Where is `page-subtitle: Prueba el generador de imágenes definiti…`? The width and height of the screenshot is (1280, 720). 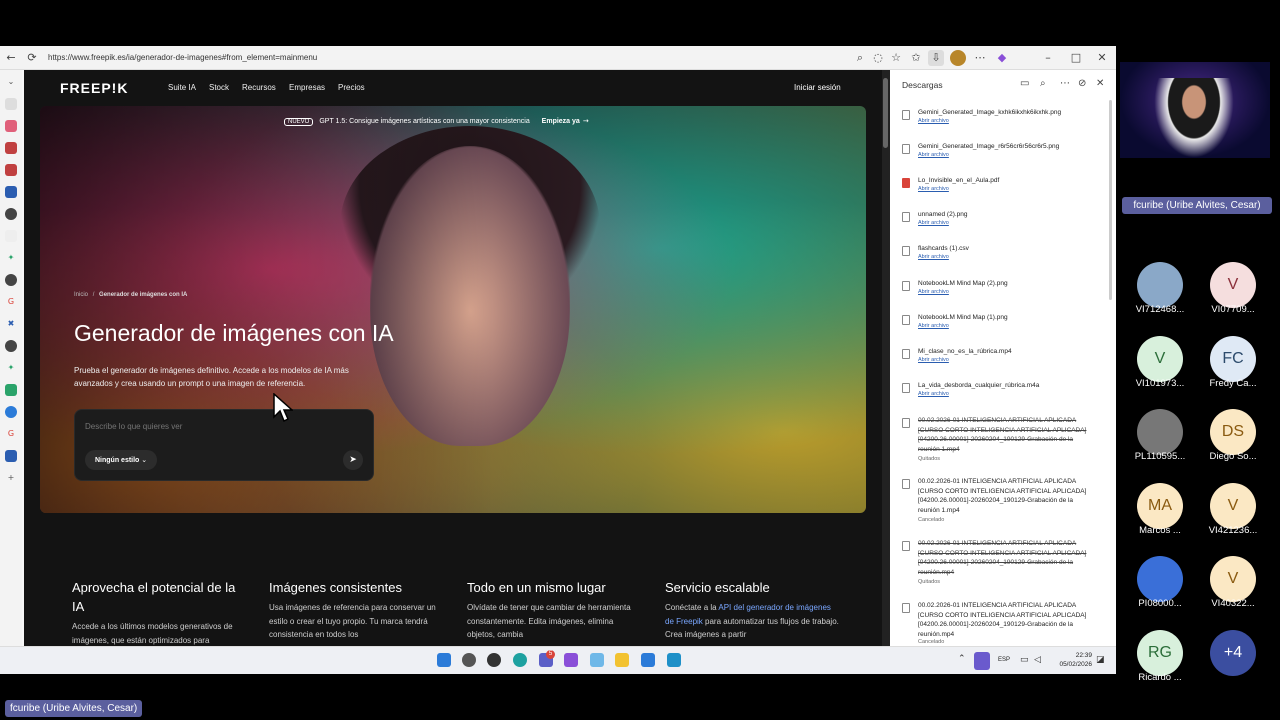
page-subtitle: Prueba el generador de imágenes definiti… is located at coordinates (211, 377).